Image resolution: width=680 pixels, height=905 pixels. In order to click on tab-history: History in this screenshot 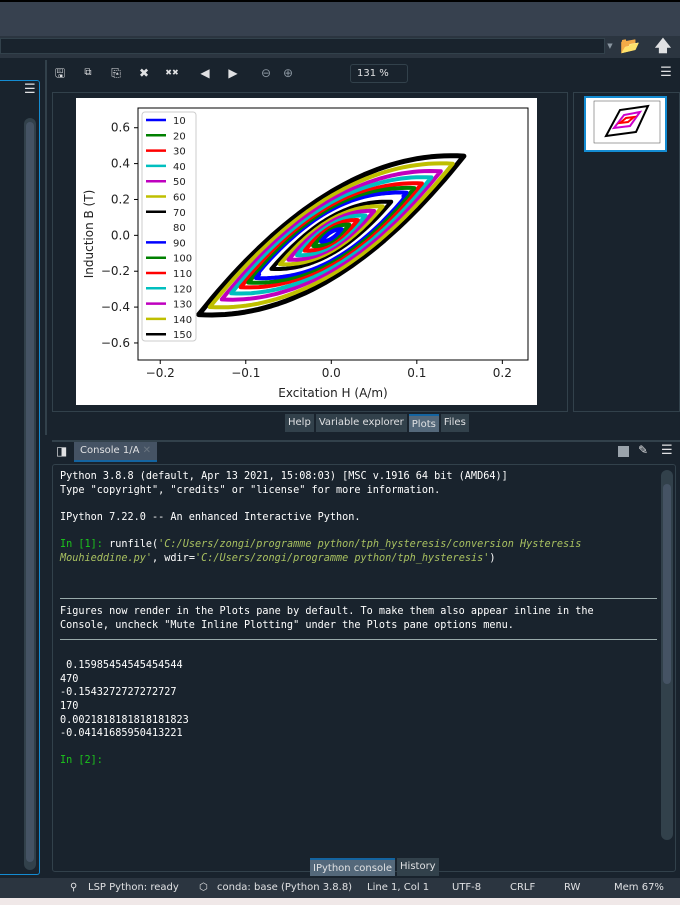, I will do `click(418, 867)`.